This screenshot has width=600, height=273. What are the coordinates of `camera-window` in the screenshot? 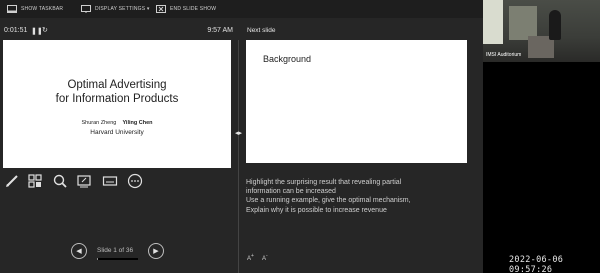 It's located at (493, 22).